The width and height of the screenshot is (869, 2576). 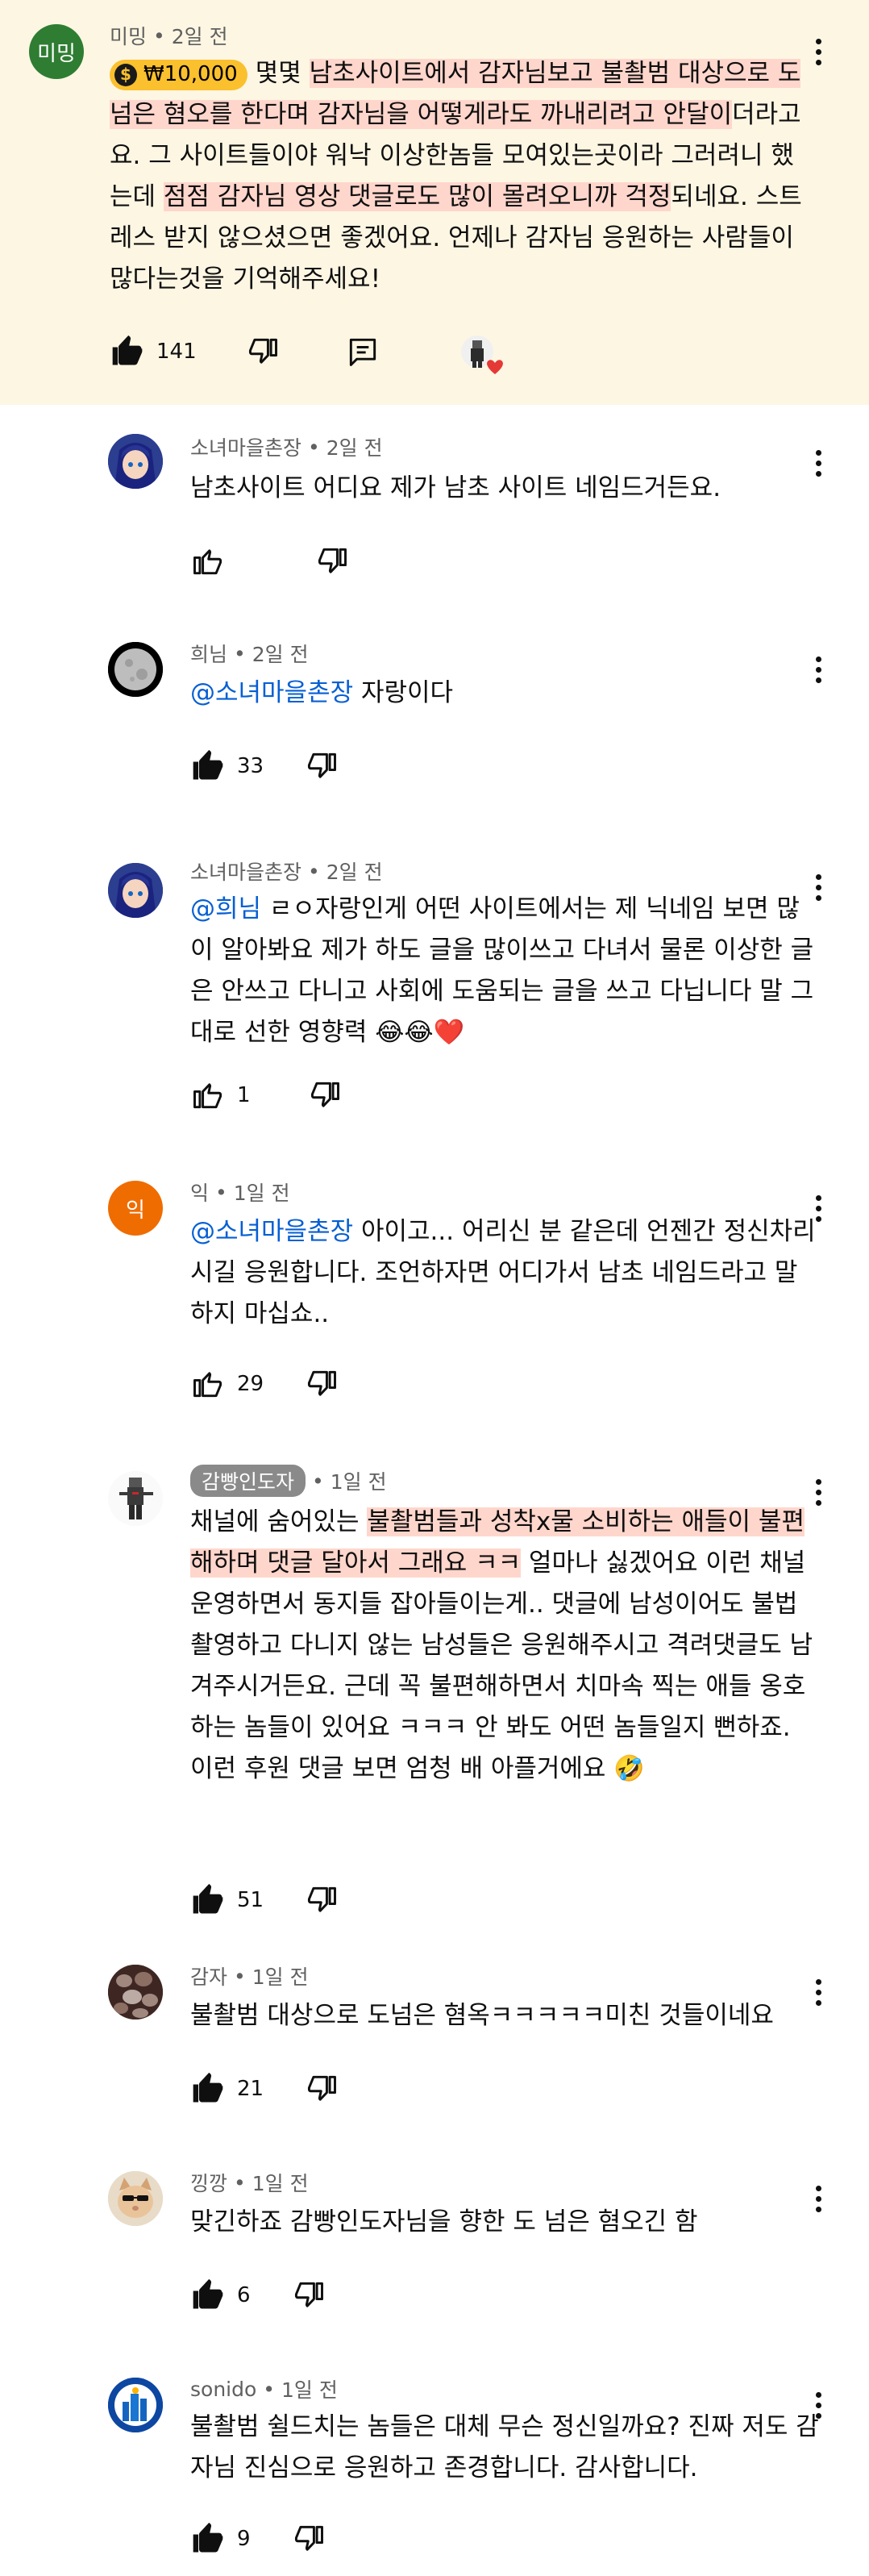 What do you see at coordinates (270, 561) in the screenshot?
I see `comment-actions` at bounding box center [270, 561].